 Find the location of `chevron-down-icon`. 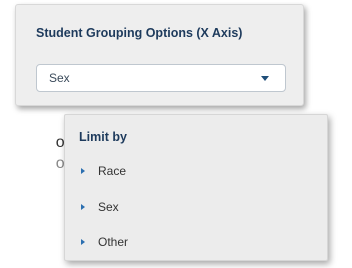

chevron-down-icon is located at coordinates (265, 78).